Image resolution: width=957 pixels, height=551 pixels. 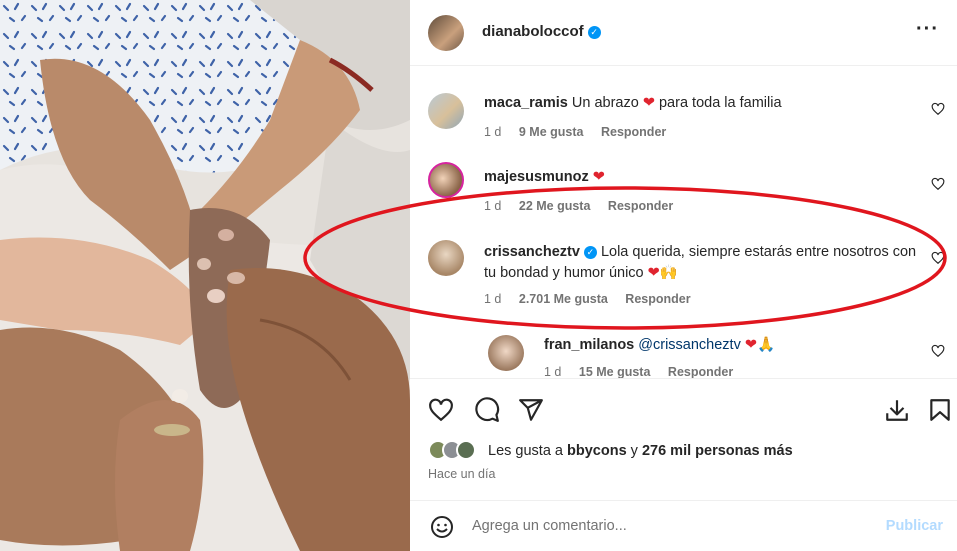 What do you see at coordinates (442, 527) in the screenshot?
I see `emoji-icon` at bounding box center [442, 527].